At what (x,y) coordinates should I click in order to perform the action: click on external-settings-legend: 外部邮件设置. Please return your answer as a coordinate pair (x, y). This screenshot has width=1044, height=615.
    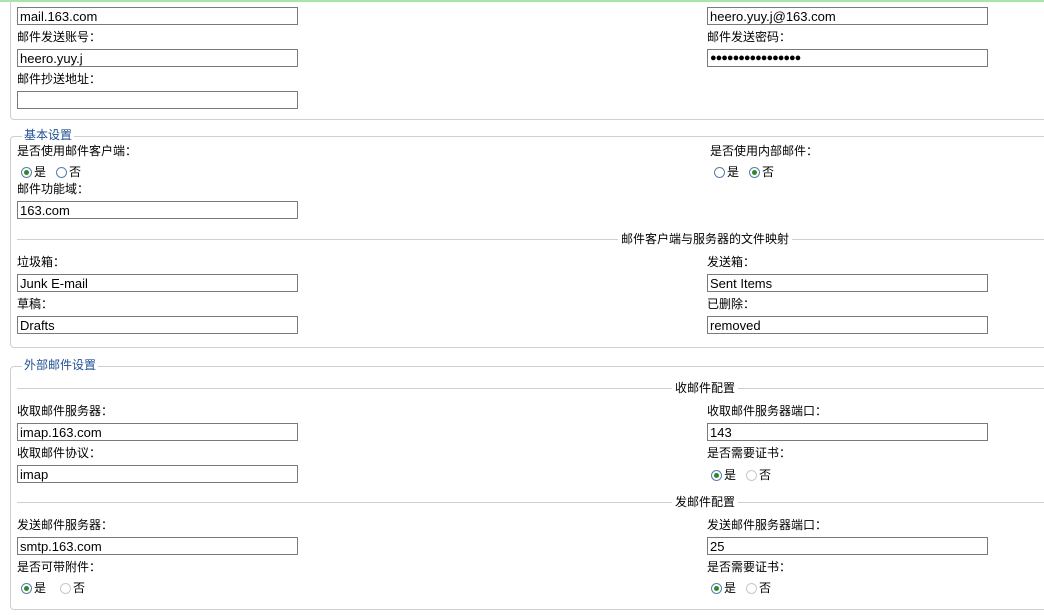
    Looking at the image, I should click on (60, 365).